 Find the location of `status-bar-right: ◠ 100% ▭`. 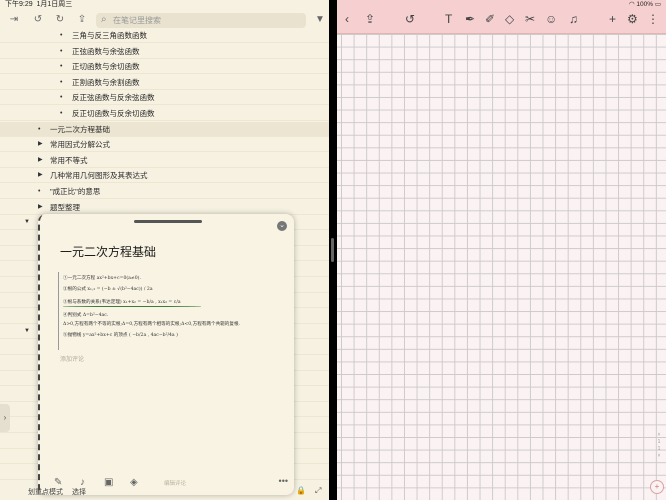

status-bar-right: ◠ 100% ▭ is located at coordinates (645, 5).